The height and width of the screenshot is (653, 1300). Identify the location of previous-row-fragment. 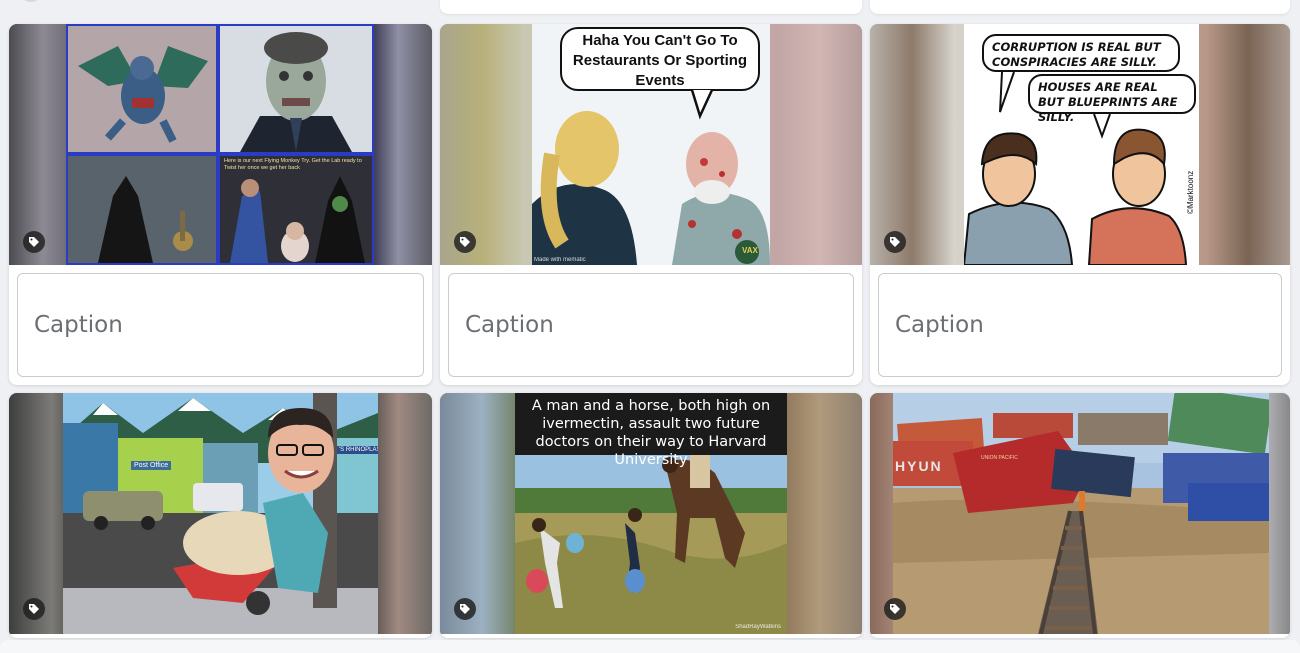
(650, 8).